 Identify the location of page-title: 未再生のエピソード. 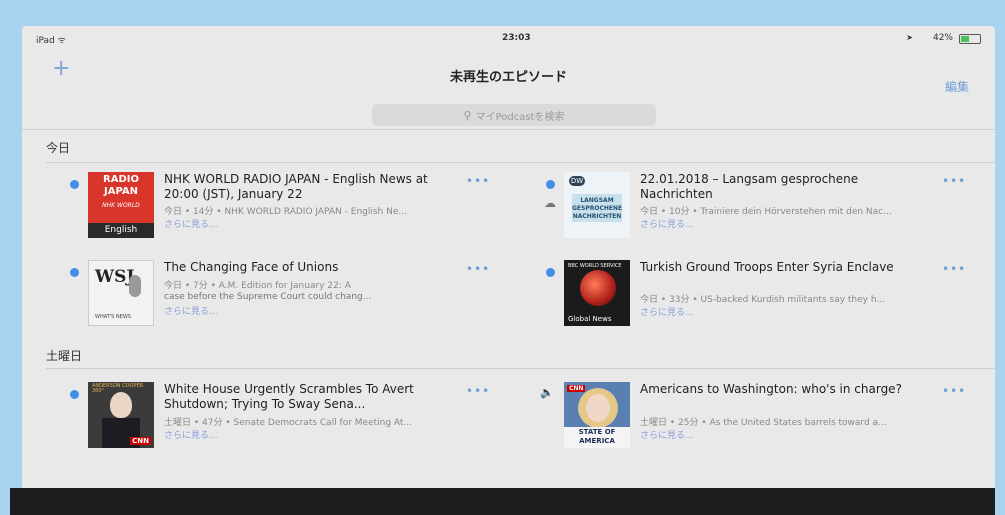
(508, 77).